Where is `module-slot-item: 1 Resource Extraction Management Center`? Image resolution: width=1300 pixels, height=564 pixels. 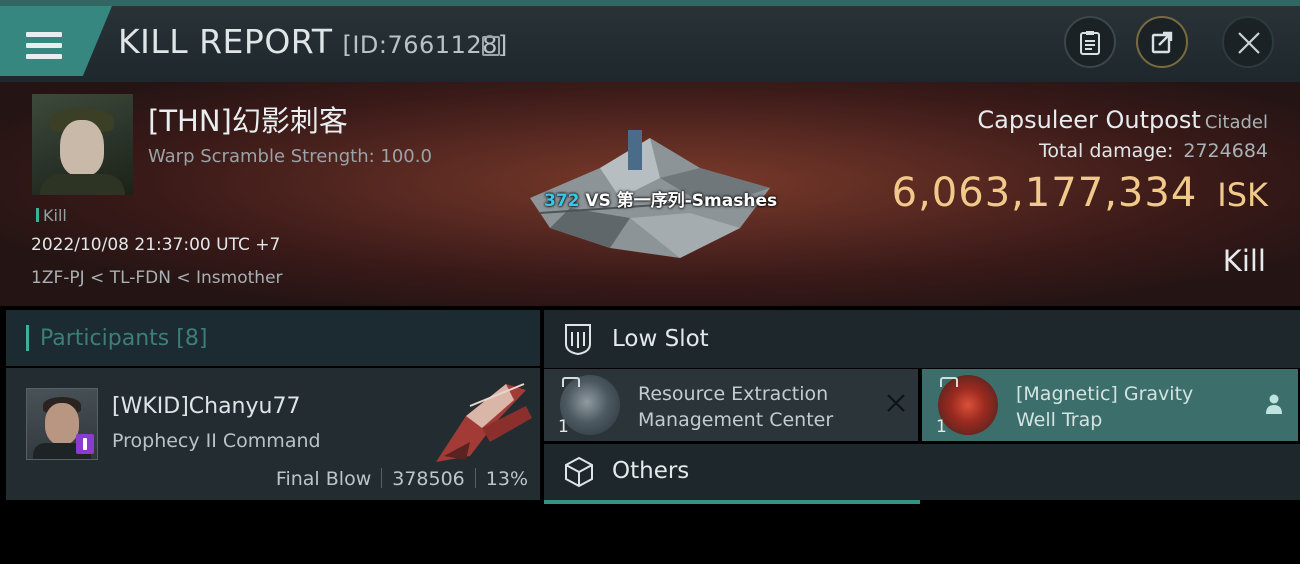
module-slot-item: 1 Resource Extraction Management Center is located at coordinates (731, 405).